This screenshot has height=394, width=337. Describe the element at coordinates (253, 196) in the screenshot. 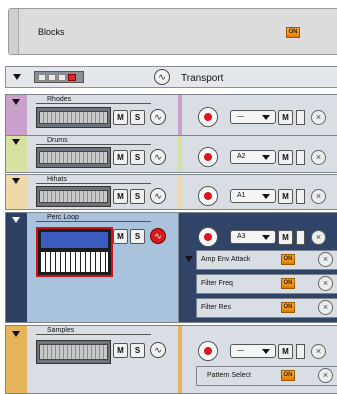

I see `pattern-dropdown: A1` at that location.